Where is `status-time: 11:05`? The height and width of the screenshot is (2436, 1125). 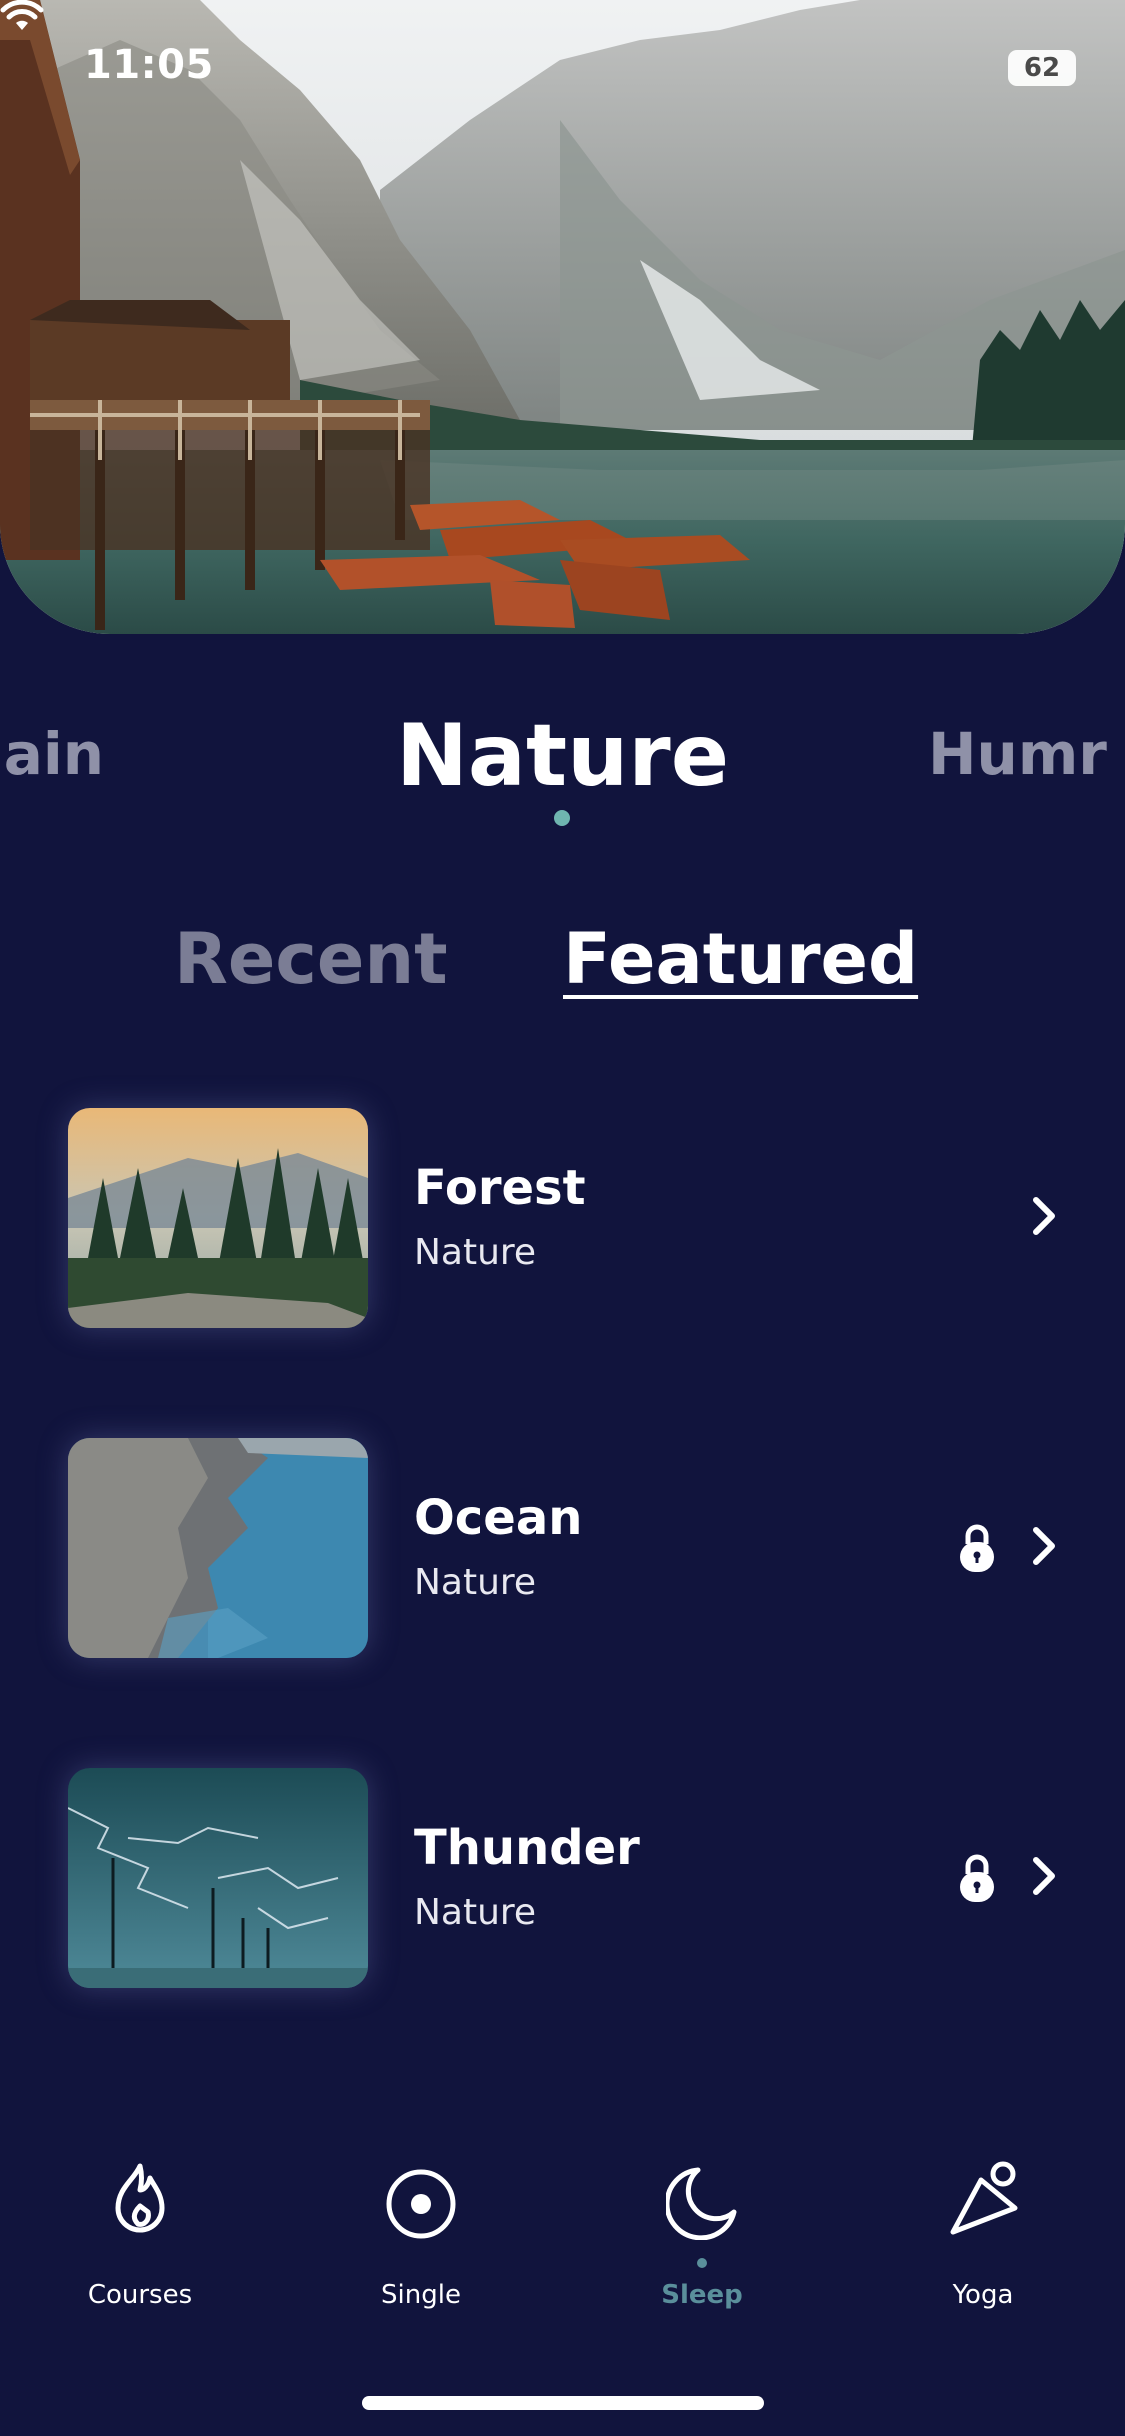
status-time: 11:05 is located at coordinates (149, 65).